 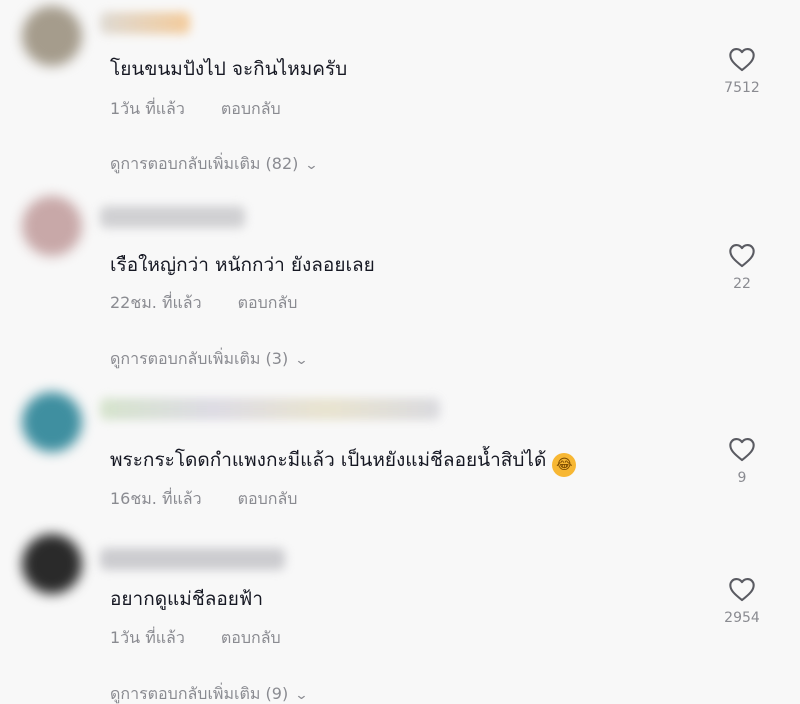 What do you see at coordinates (187, 599) in the screenshot?
I see `comment-text: อยากดูแม่ชีลอยฟ้า` at bounding box center [187, 599].